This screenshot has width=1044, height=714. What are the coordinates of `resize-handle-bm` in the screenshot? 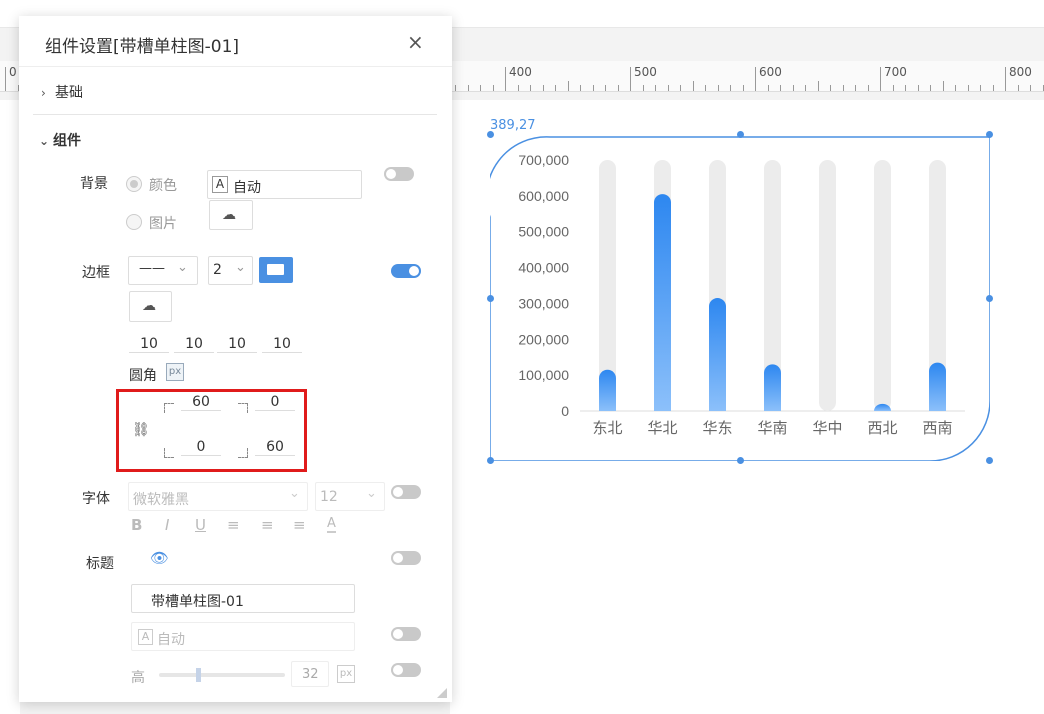 It's located at (740, 460).